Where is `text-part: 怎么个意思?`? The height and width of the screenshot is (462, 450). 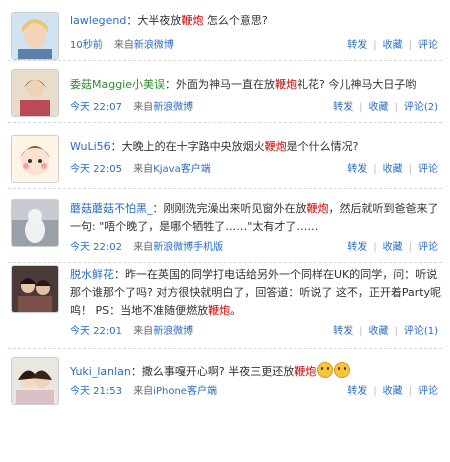 text-part: 怎么个意思? is located at coordinates (235, 20).